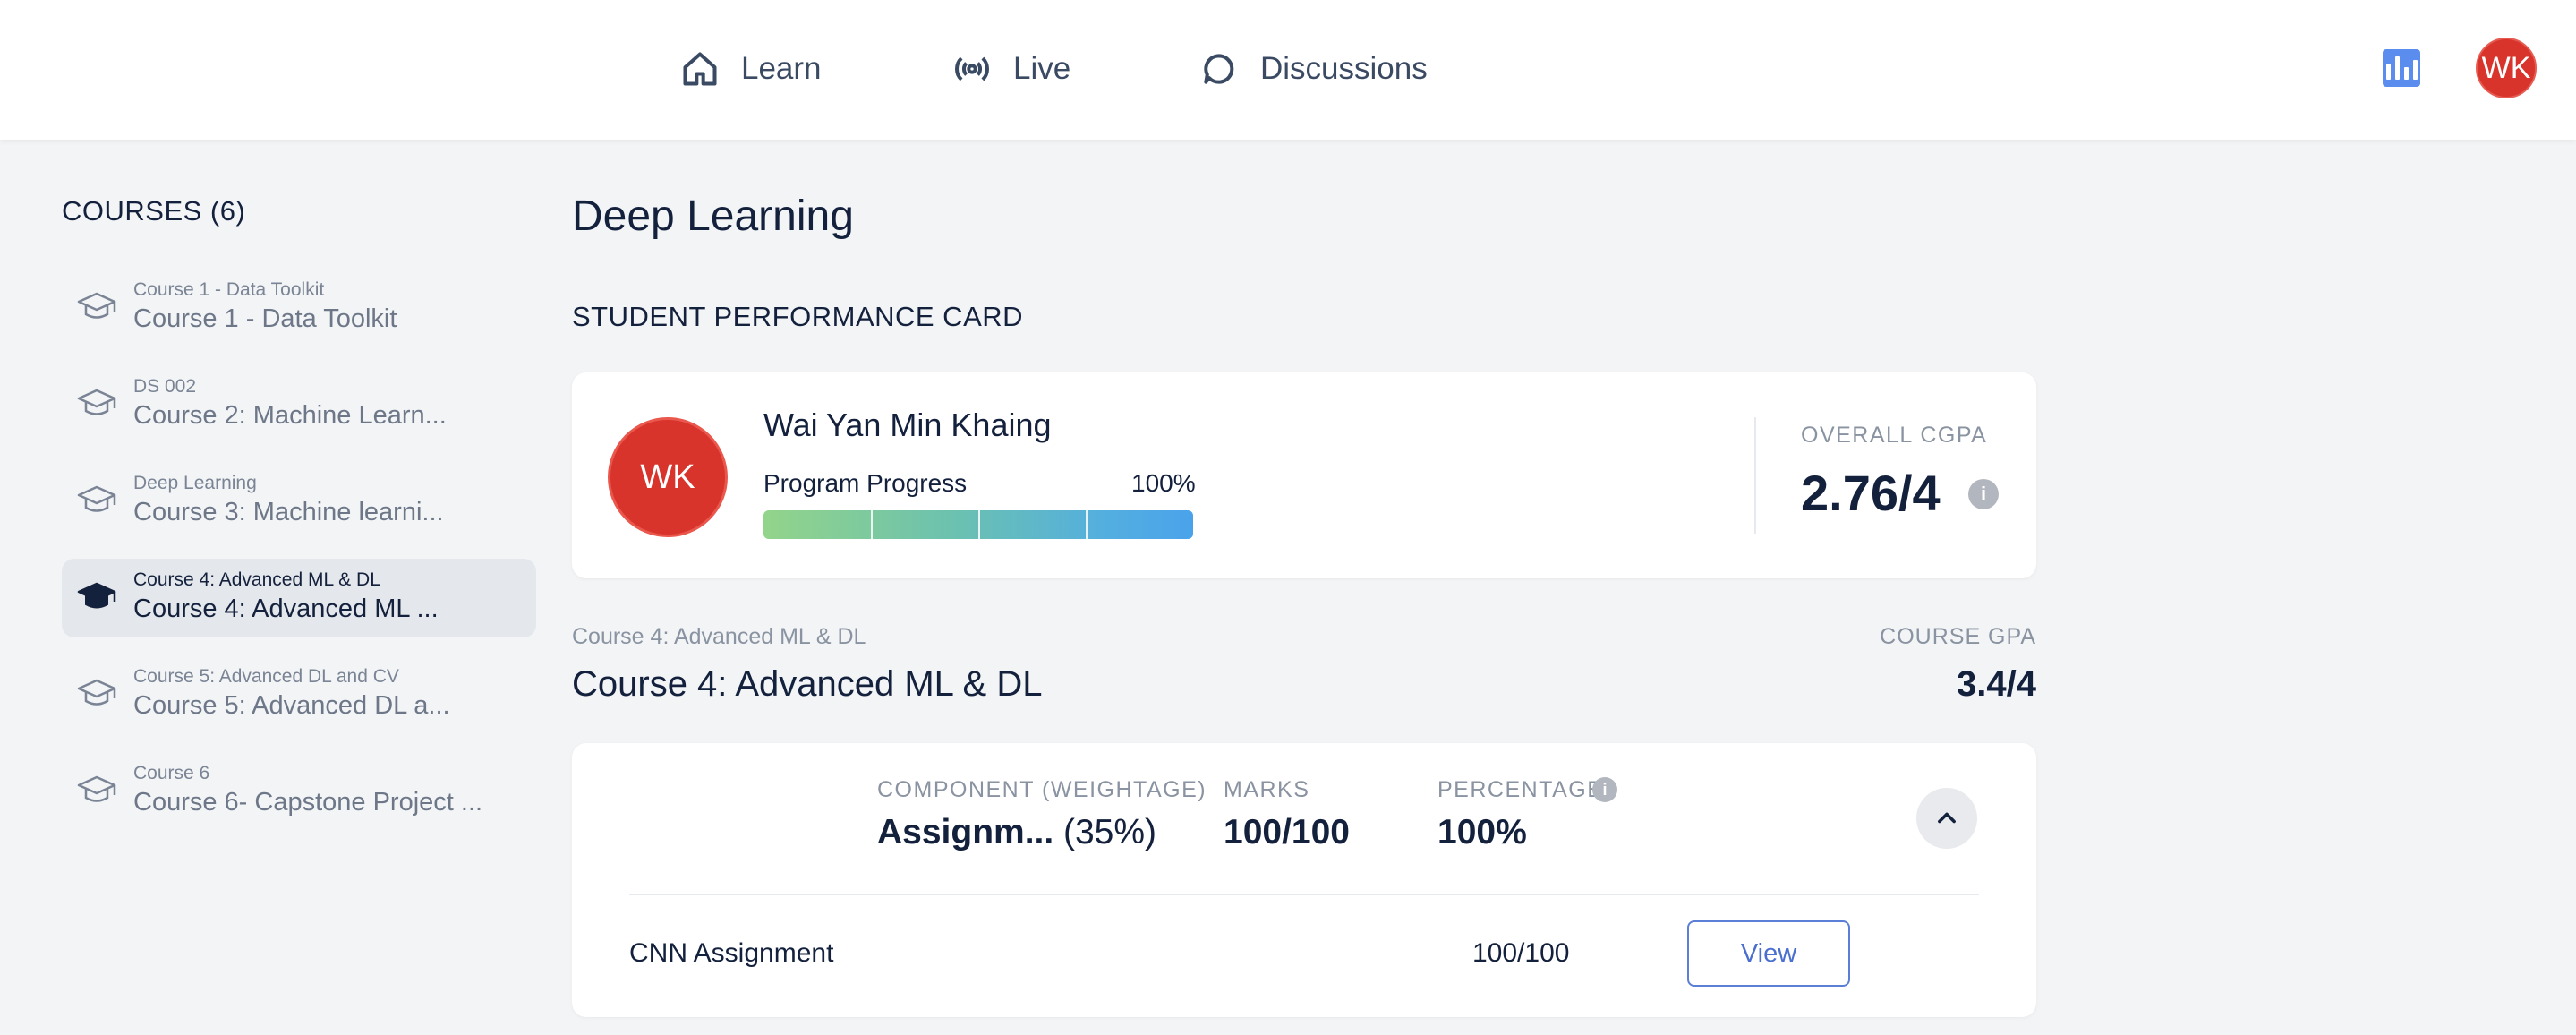  Describe the element at coordinates (731, 953) in the screenshot. I see `assignment-name: CNN Assignment` at that location.